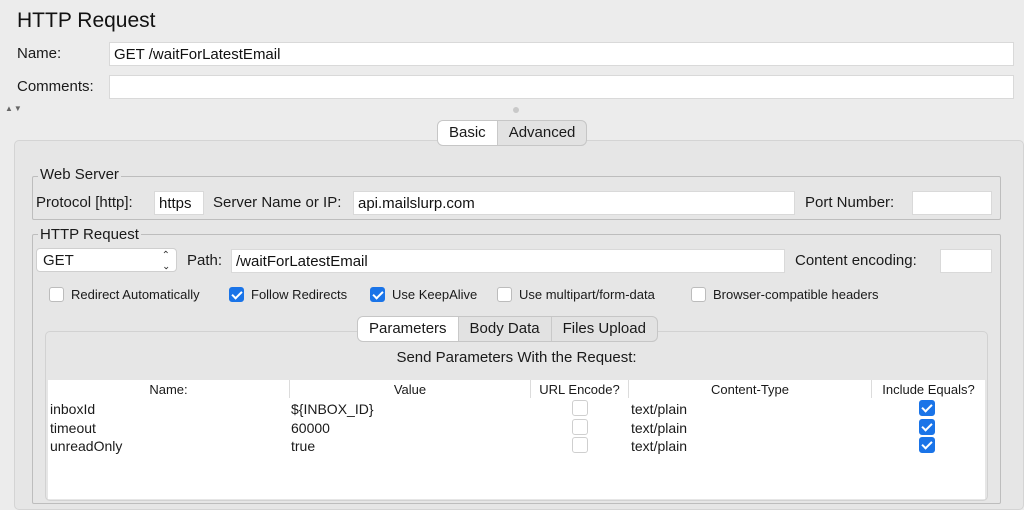 Image resolution: width=1024 pixels, height=510 pixels. Describe the element at coordinates (856, 260) in the screenshot. I see `encoding-label: Content encoding:` at that location.